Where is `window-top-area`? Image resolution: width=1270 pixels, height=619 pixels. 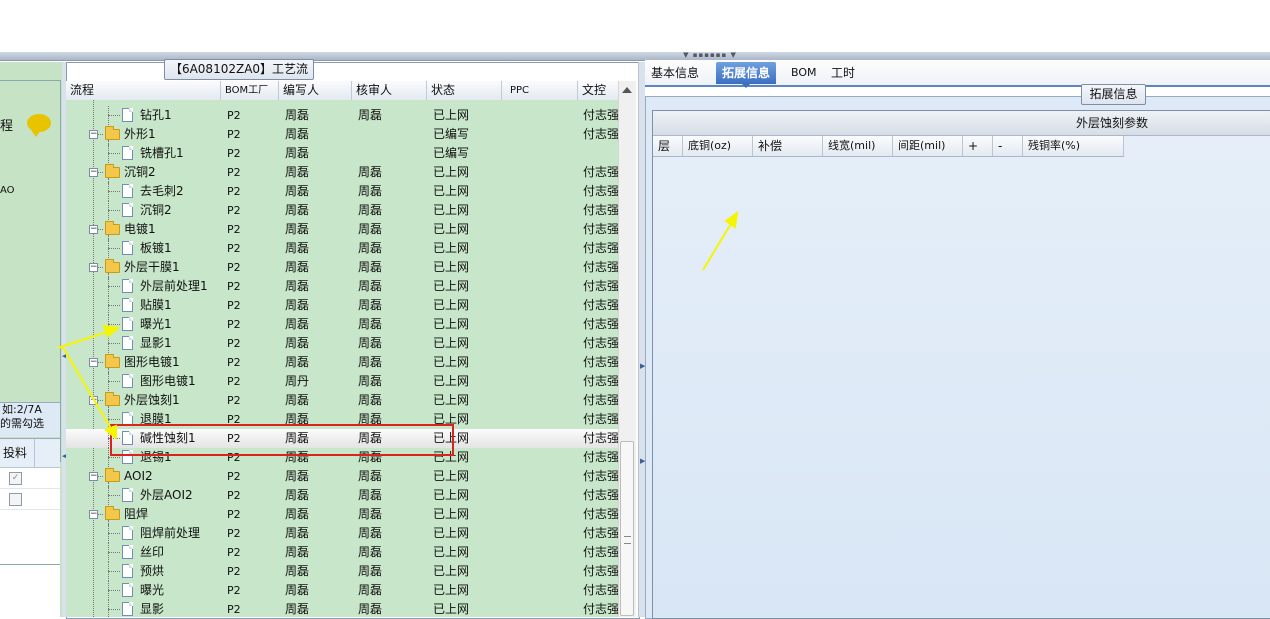
window-top-area is located at coordinates (635, 26).